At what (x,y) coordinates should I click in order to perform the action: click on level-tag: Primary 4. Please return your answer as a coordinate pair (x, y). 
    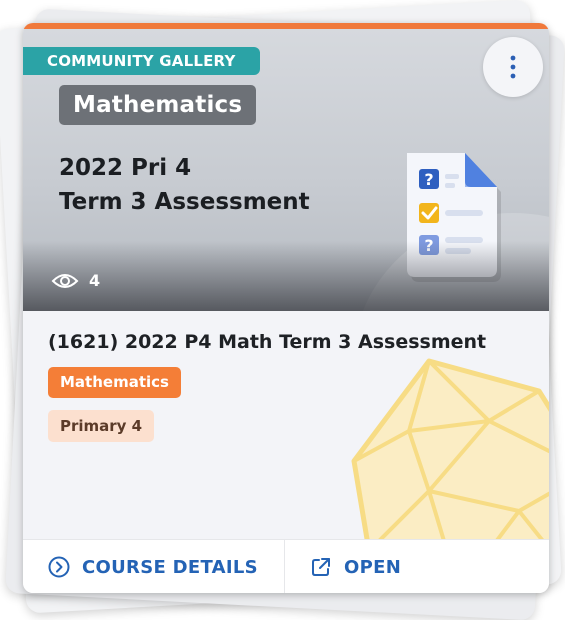
    Looking at the image, I should click on (101, 426).